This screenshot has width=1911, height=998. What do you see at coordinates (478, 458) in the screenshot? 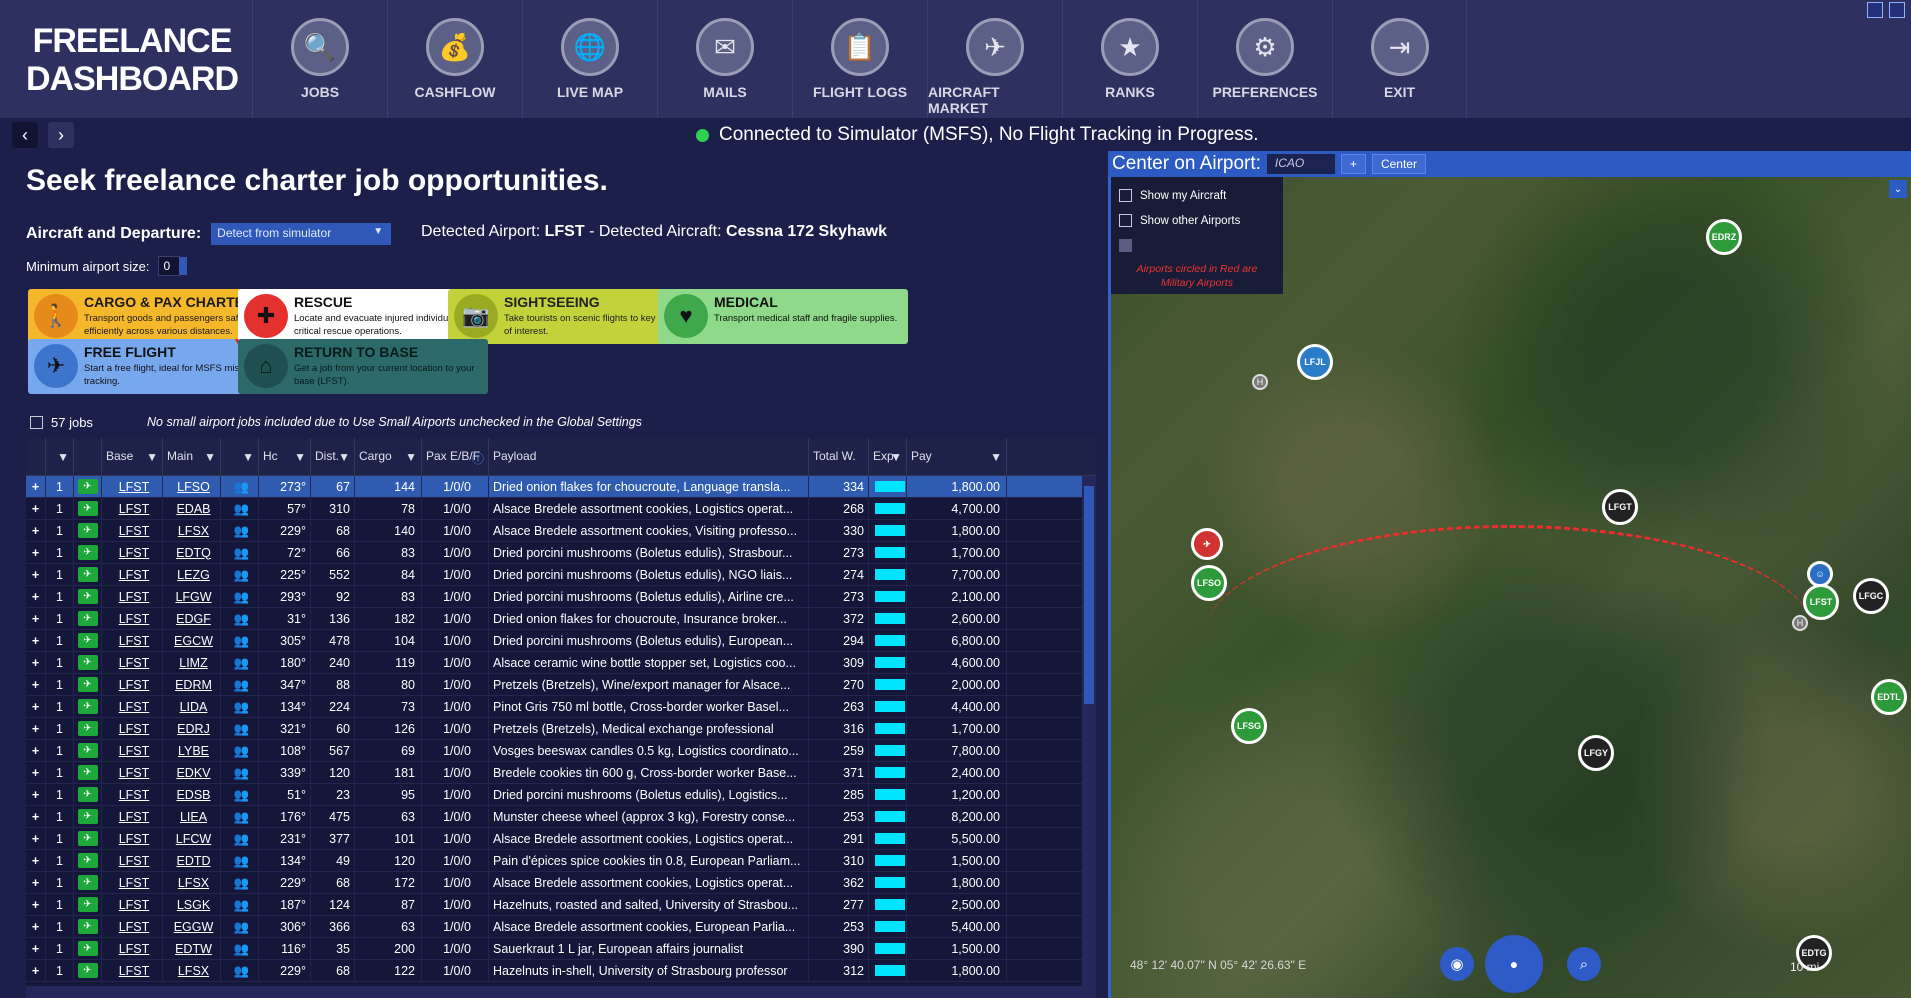
I see `info-icon: ⓘ` at bounding box center [478, 458].